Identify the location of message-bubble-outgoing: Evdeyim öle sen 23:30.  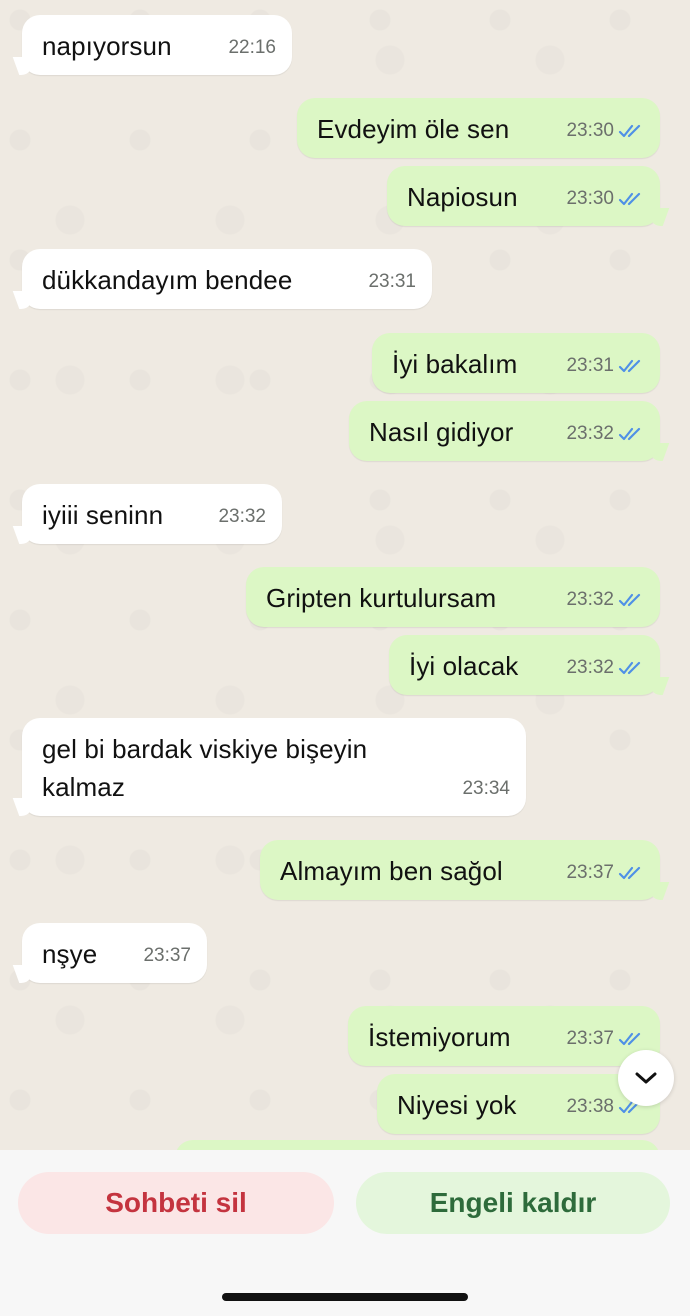
(478, 128).